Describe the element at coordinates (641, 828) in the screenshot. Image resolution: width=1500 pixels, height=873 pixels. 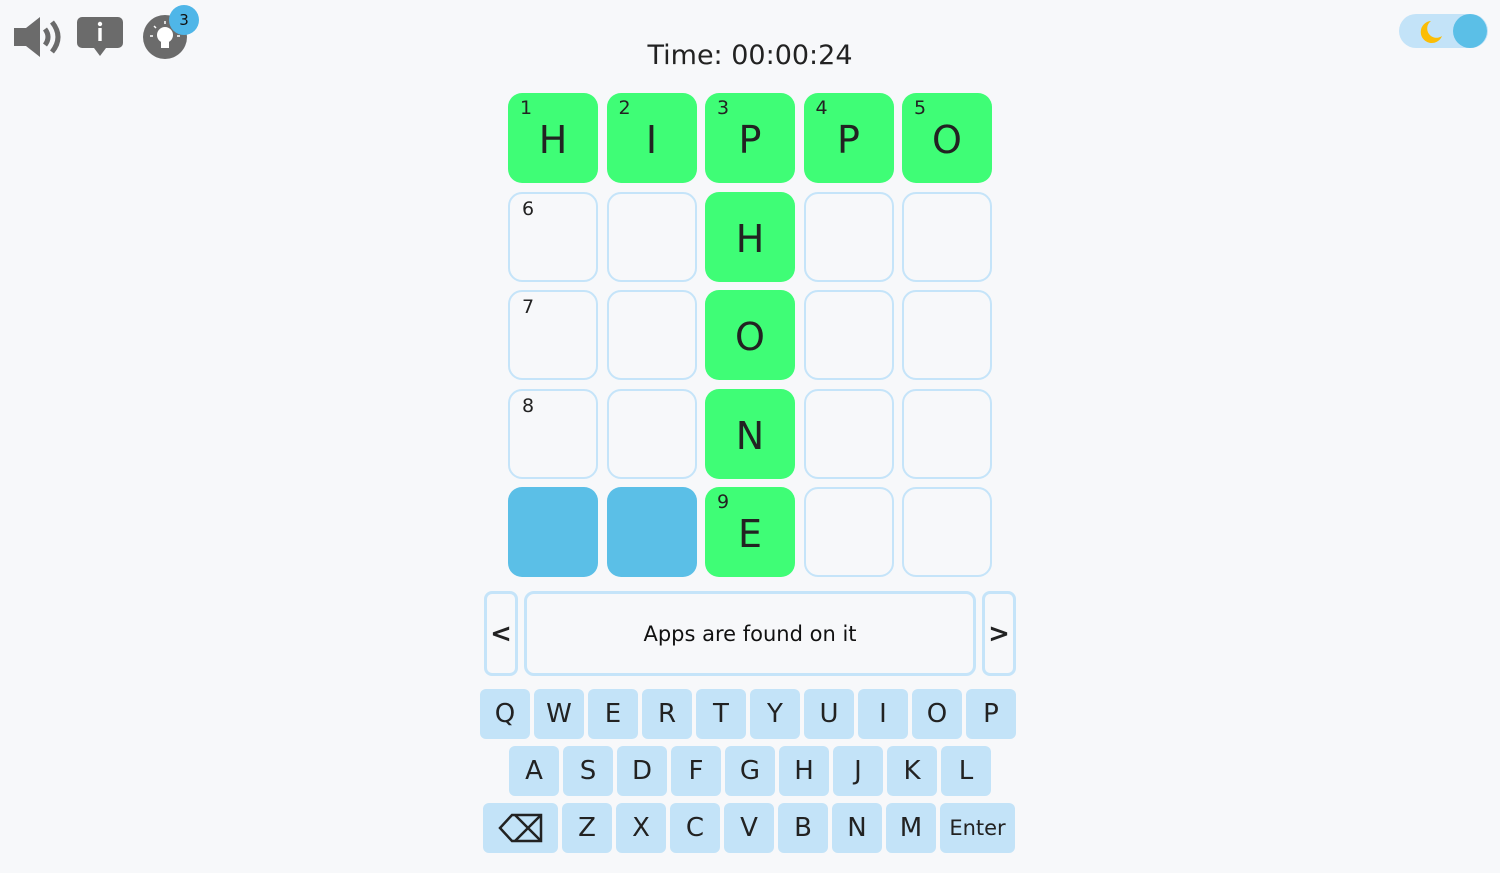
I see `key-x: X` at that location.